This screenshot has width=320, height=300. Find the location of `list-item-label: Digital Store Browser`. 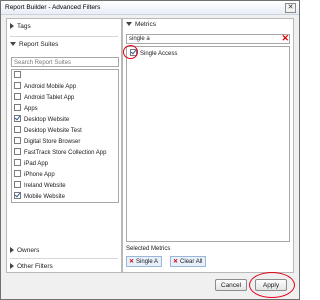

list-item-label: Digital Store Browser is located at coordinates (52, 142).